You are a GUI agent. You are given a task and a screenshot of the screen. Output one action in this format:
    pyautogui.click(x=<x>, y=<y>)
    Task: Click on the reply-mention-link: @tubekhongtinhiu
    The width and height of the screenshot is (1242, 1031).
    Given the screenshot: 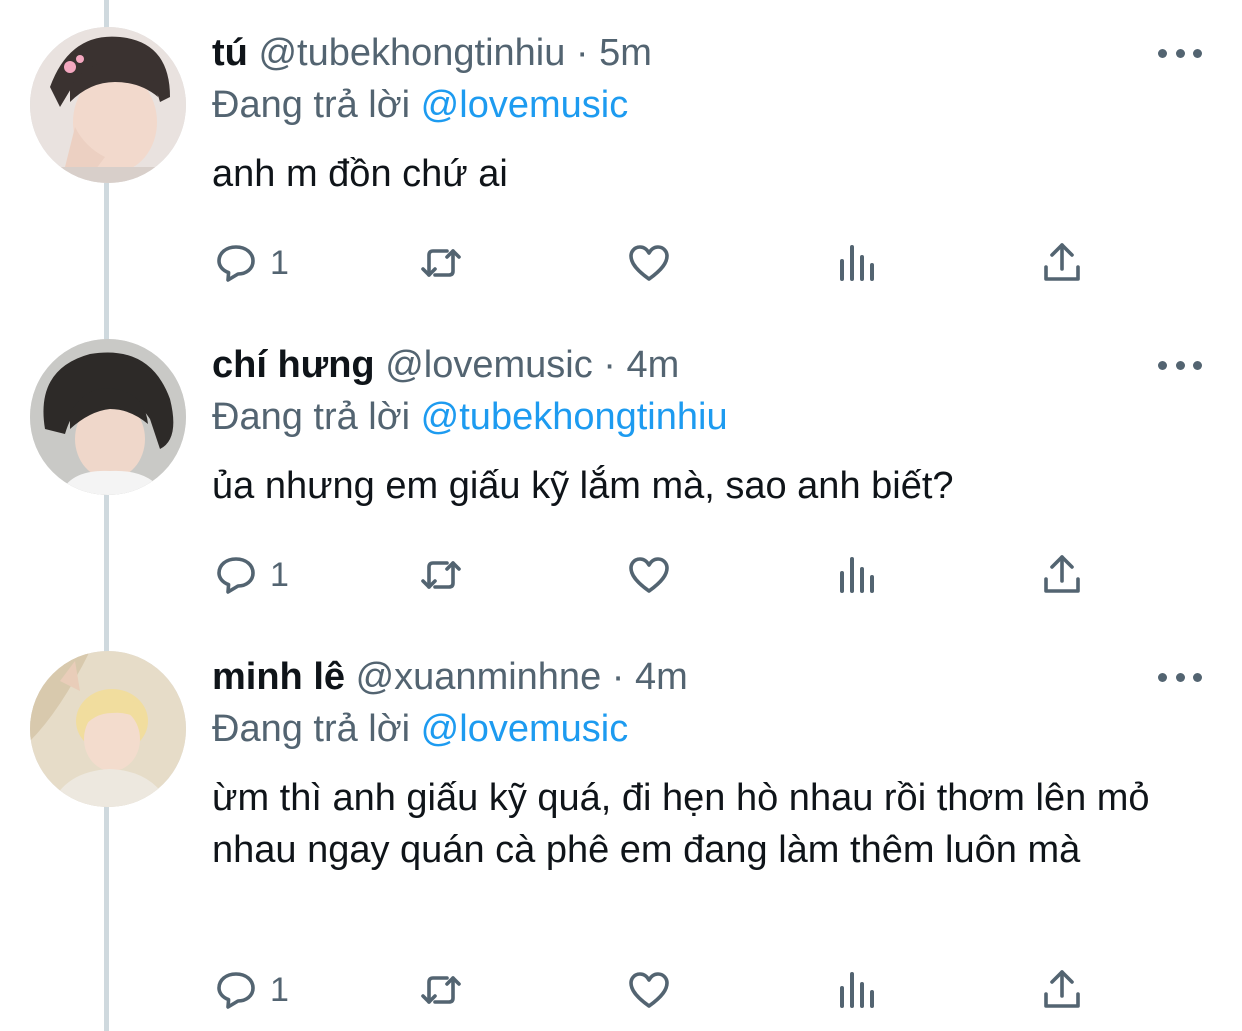 What is the action you would take?
    pyautogui.click(x=574, y=417)
    